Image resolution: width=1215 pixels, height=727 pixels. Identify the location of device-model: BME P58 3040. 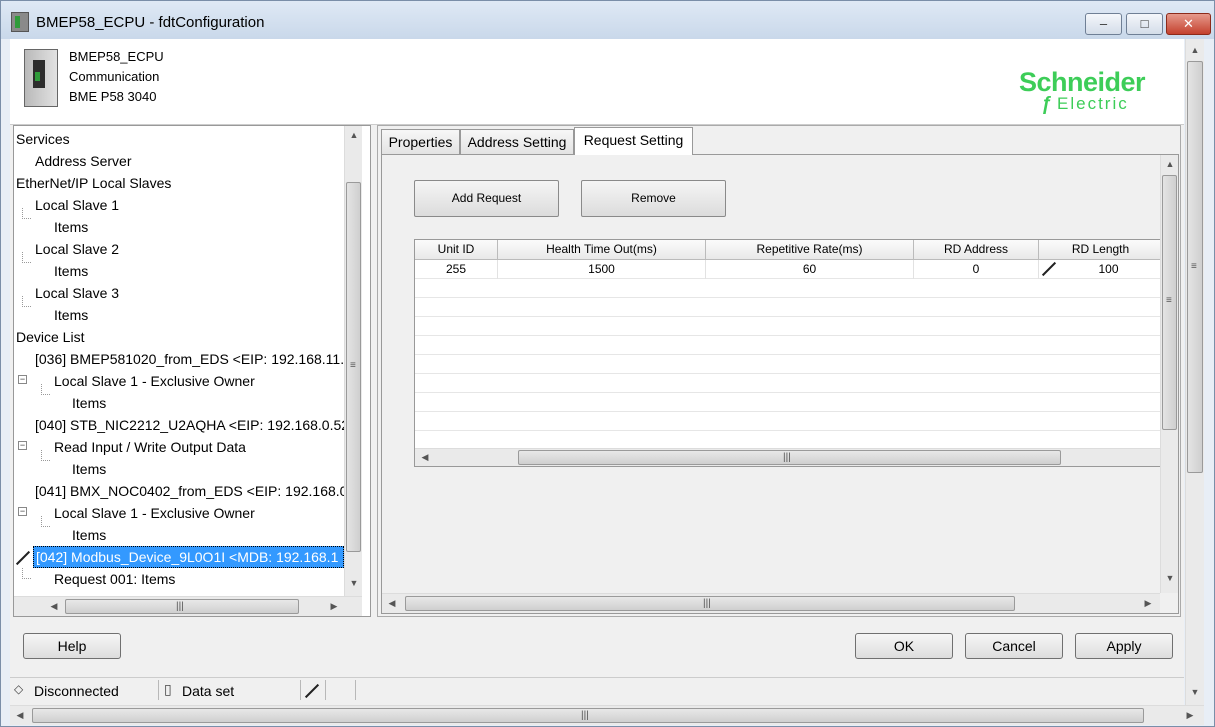
(113, 96).